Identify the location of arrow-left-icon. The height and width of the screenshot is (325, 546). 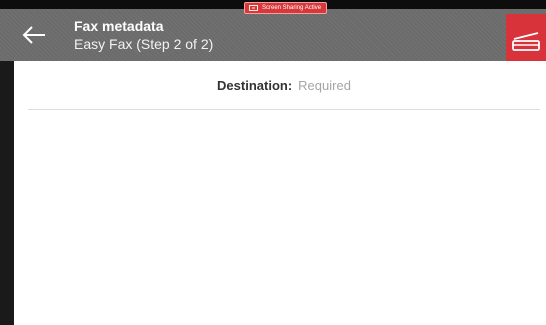
(33, 35).